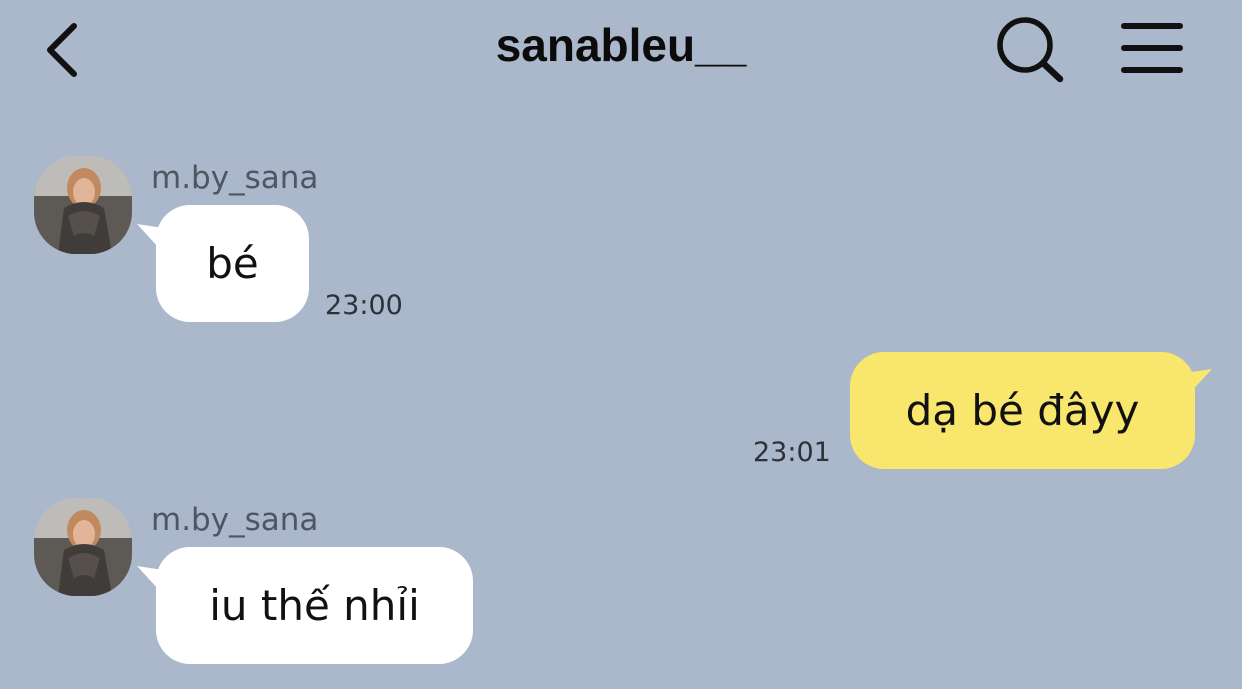 The width and height of the screenshot is (1242, 689). I want to click on message-bubble: iu thế nhỉi, so click(314, 605).